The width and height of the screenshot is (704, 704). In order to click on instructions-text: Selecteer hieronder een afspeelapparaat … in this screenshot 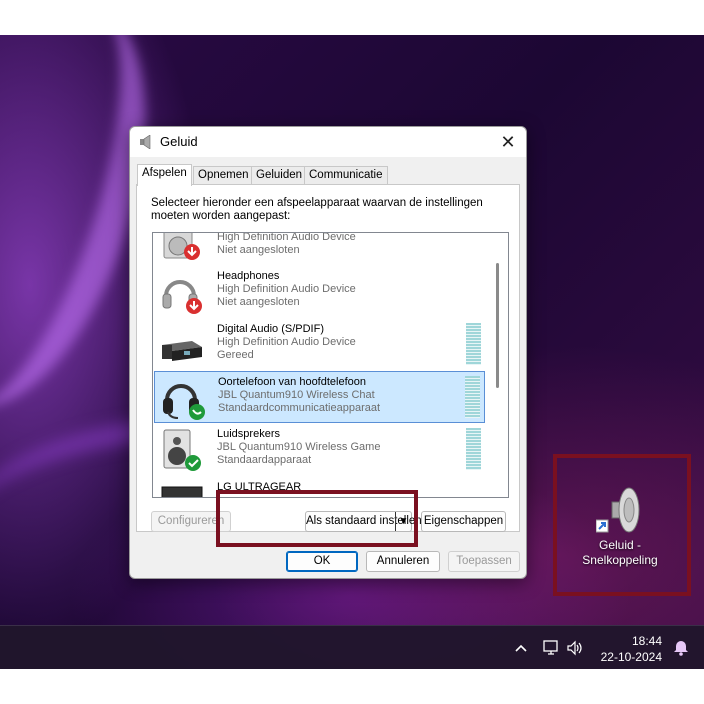, I will do `click(317, 209)`.